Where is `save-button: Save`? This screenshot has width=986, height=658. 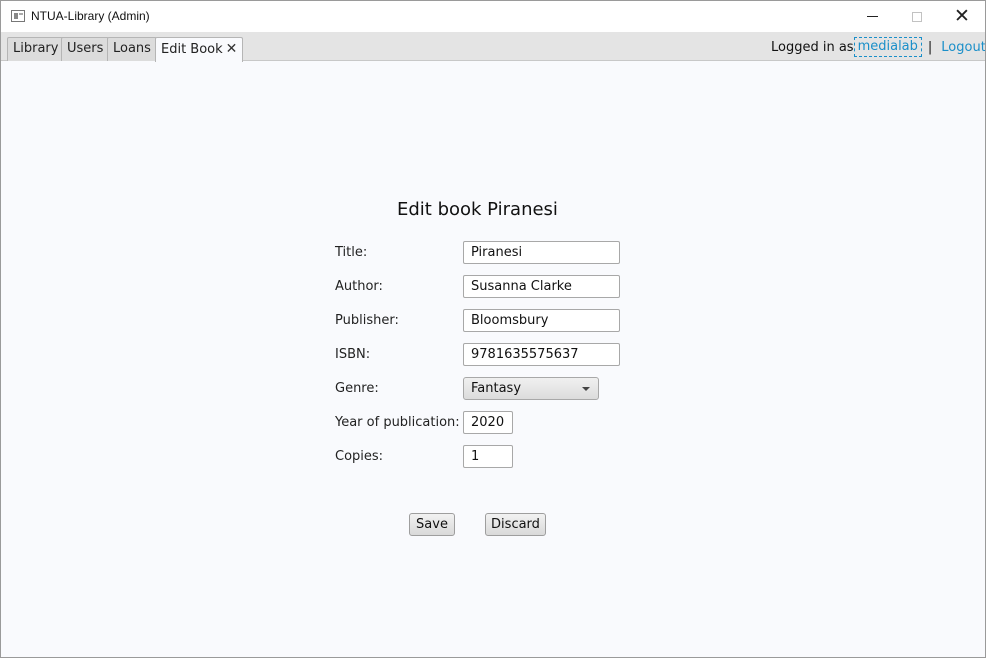 save-button: Save is located at coordinates (432, 524).